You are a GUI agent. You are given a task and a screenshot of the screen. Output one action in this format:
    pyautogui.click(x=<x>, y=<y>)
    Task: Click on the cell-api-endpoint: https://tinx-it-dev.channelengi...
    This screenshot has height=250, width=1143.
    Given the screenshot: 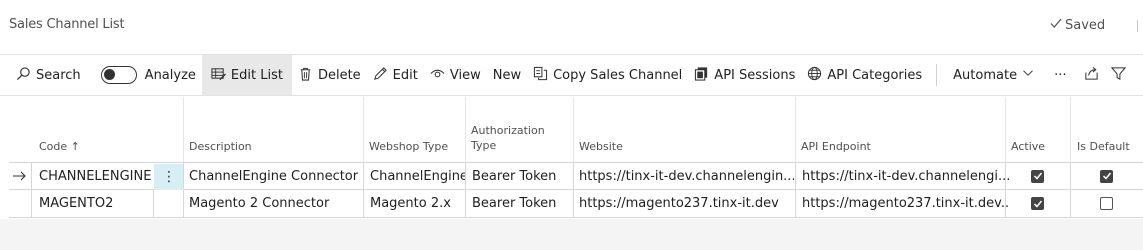 What is the action you would take?
    pyautogui.click(x=905, y=176)
    